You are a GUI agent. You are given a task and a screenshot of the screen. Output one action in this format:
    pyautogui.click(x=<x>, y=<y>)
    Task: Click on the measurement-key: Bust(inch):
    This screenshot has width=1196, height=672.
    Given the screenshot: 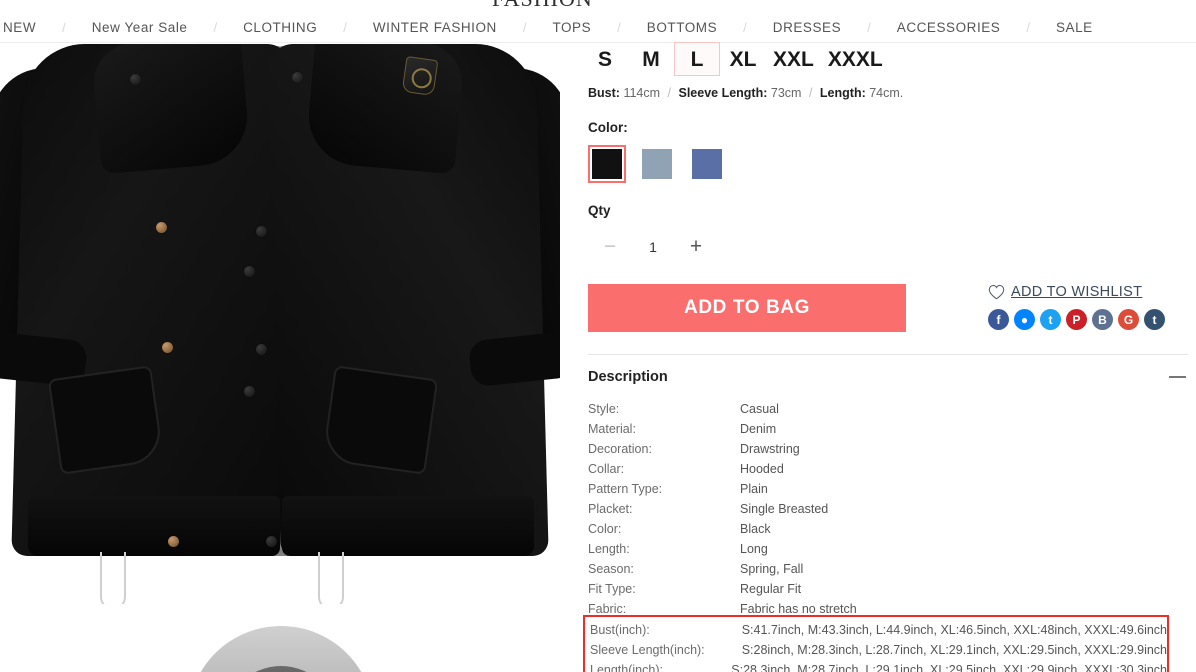 What is the action you would take?
    pyautogui.click(x=620, y=630)
    